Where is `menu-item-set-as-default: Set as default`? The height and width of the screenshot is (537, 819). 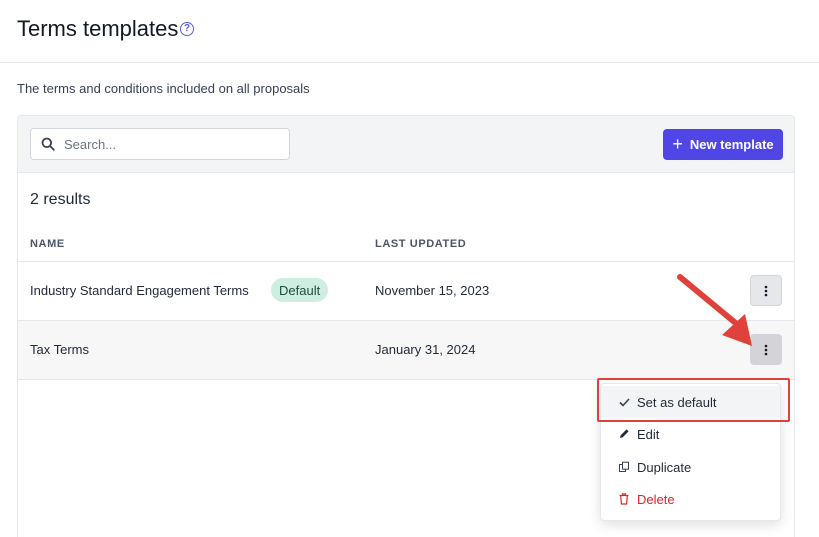 menu-item-set-as-default: Set as default is located at coordinates (690, 402).